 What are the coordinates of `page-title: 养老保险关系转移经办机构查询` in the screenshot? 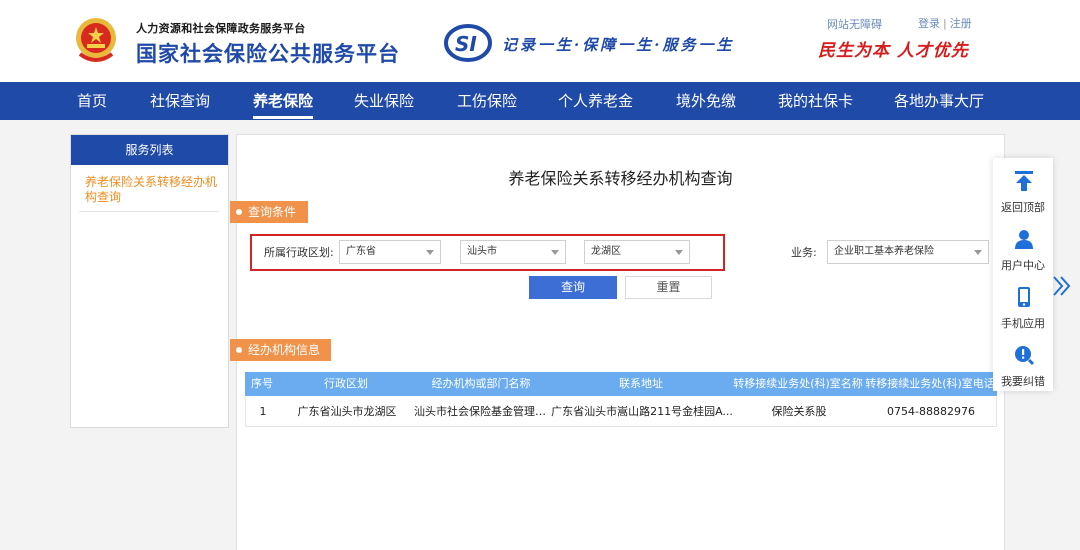 It's located at (620, 178).